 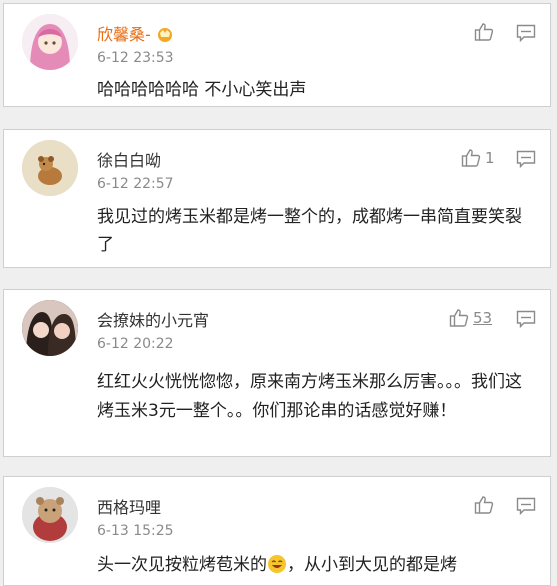 I want to click on timestamp: 6-12 22:57, so click(x=135, y=184).